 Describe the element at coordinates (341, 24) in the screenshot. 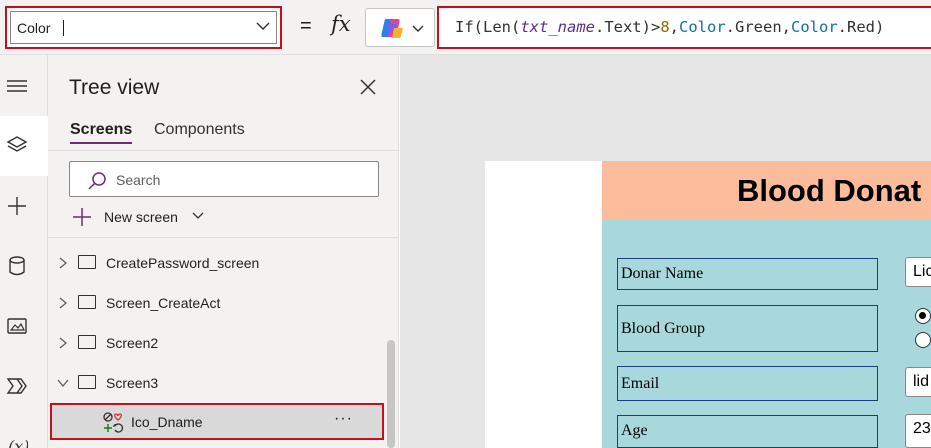

I see `fx-icon: fx` at that location.